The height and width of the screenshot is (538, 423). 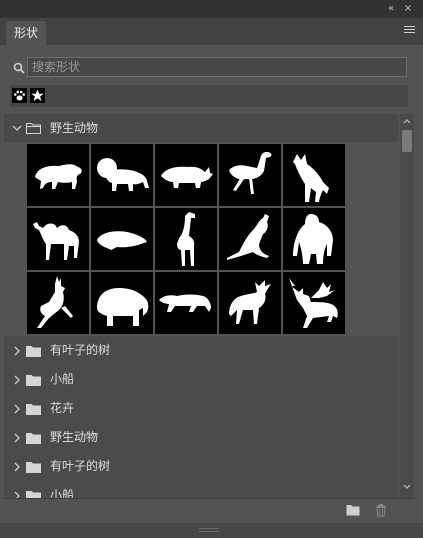 I want to click on shape-tile-panther, so click(x=186, y=303).